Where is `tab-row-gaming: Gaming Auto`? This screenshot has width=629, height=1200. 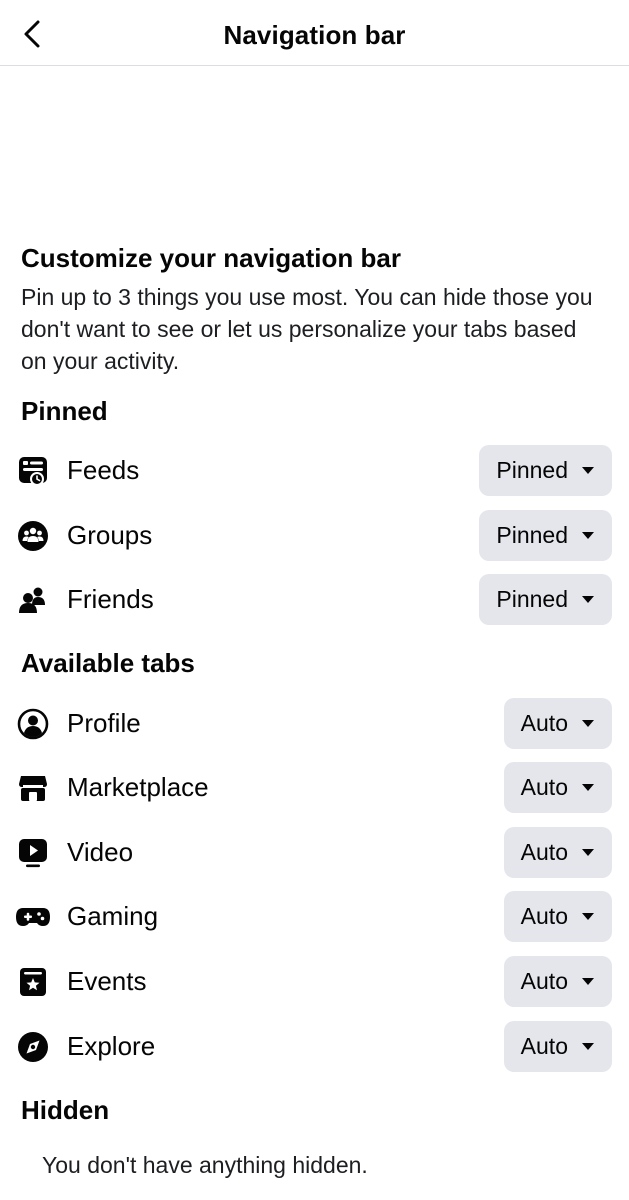
tab-row-gaming: Gaming Auto is located at coordinates (314, 917).